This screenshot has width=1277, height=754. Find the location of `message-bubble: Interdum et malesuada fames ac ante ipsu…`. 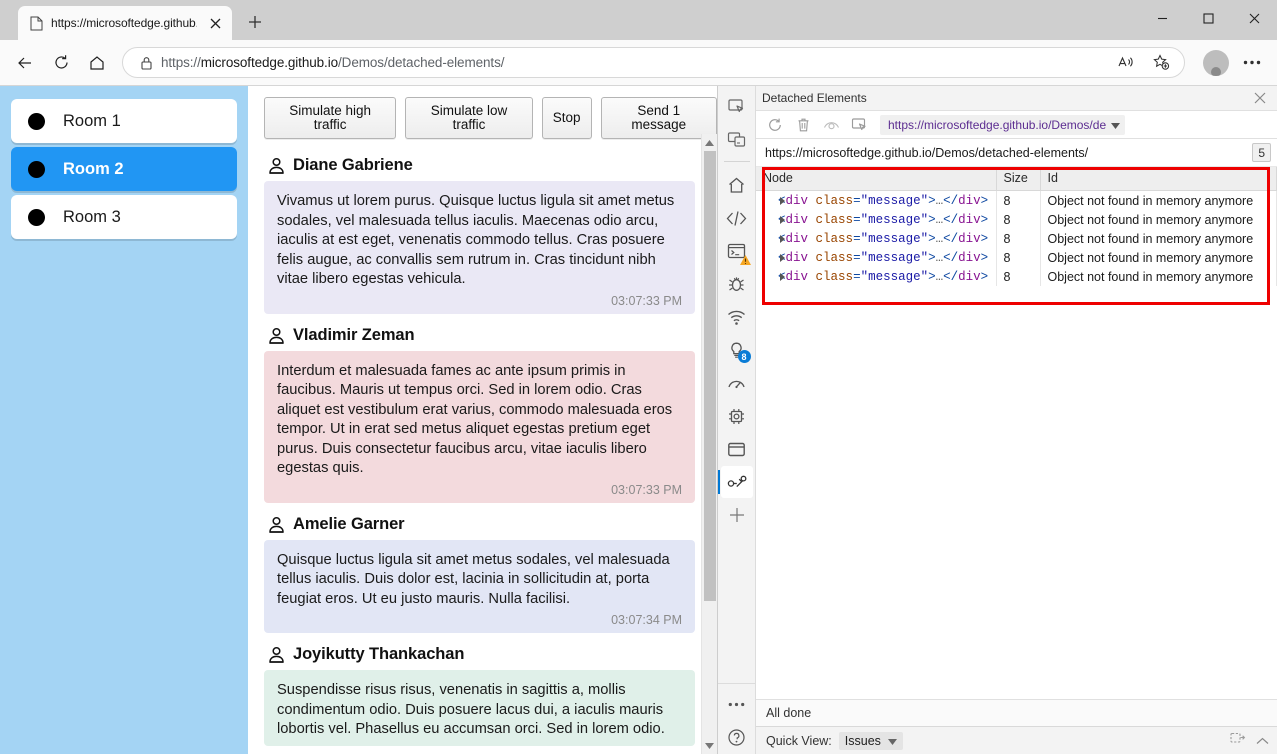

message-bubble: Interdum et malesuada fames ac ante ipsu… is located at coordinates (479, 426).